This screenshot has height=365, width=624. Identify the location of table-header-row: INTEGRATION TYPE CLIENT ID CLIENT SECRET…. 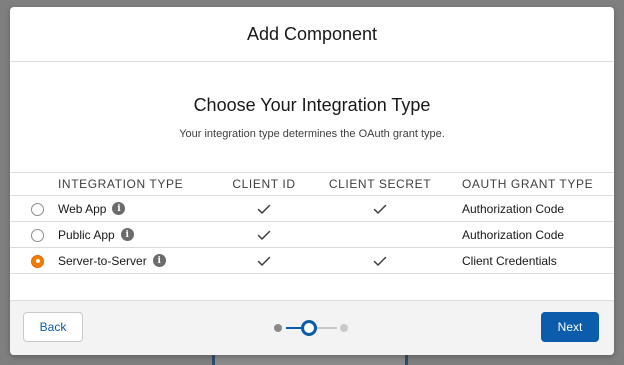
(312, 184).